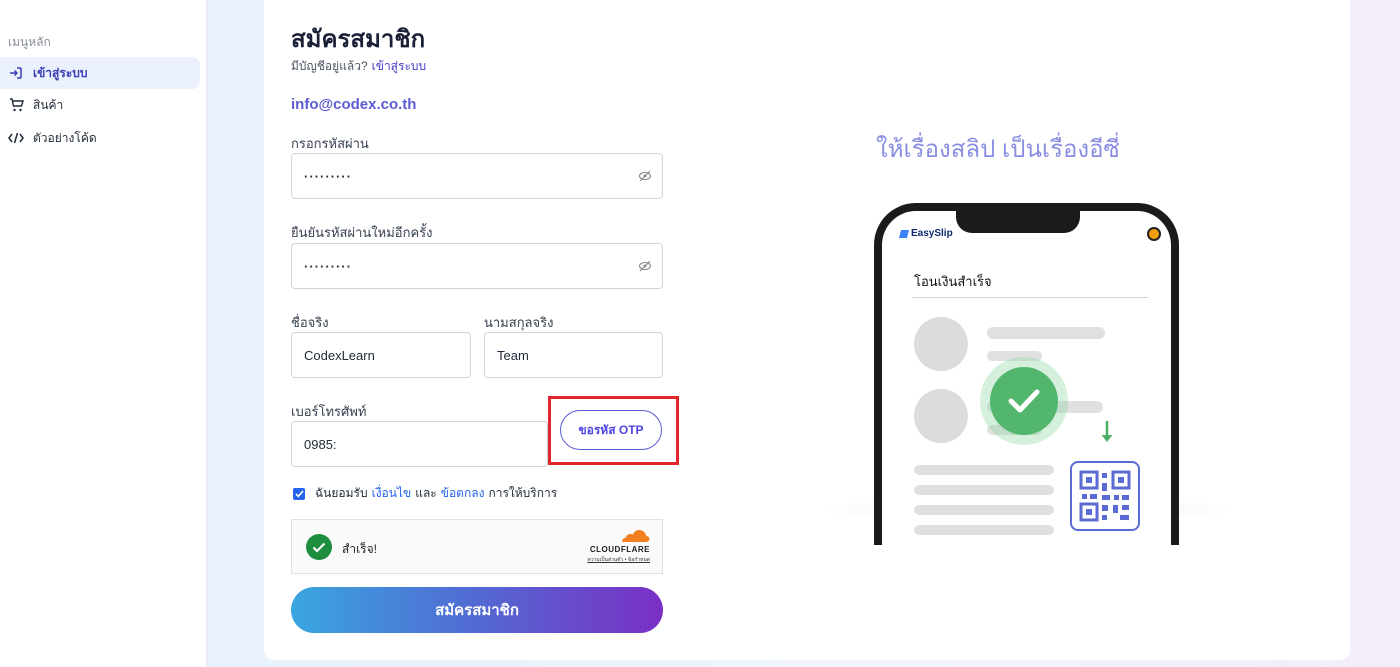 The height and width of the screenshot is (667, 1400). I want to click on confirm-password-label: ยืนยันรหัสผ่านใหม่อีกครั้ง, so click(362, 232).